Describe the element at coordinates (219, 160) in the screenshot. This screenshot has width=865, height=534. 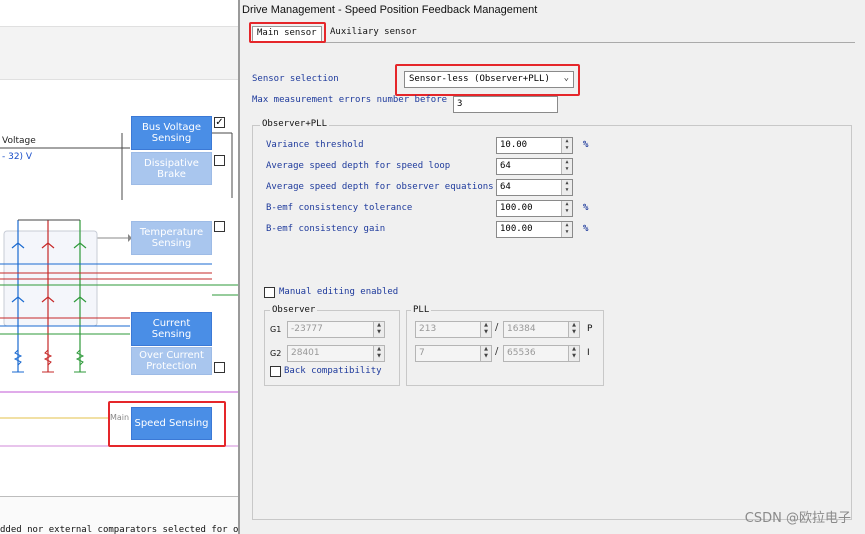
I see `dissipative-brake-checkbox` at that location.